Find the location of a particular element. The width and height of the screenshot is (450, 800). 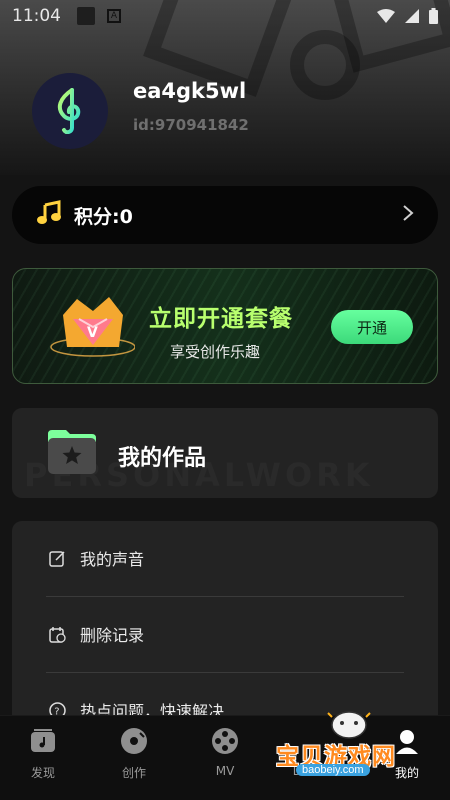

nav-discover: 发现 is located at coordinates (43, 753).